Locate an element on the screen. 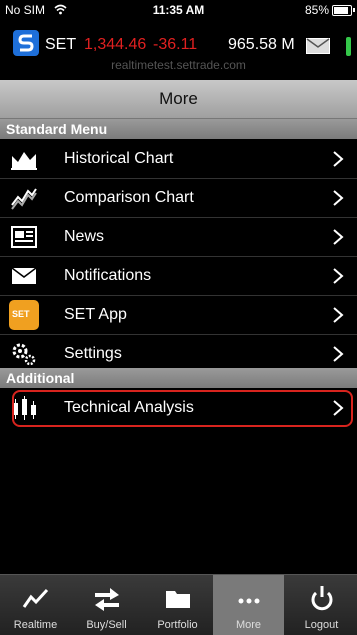  tab-logout: Logout is located at coordinates (321, 605).